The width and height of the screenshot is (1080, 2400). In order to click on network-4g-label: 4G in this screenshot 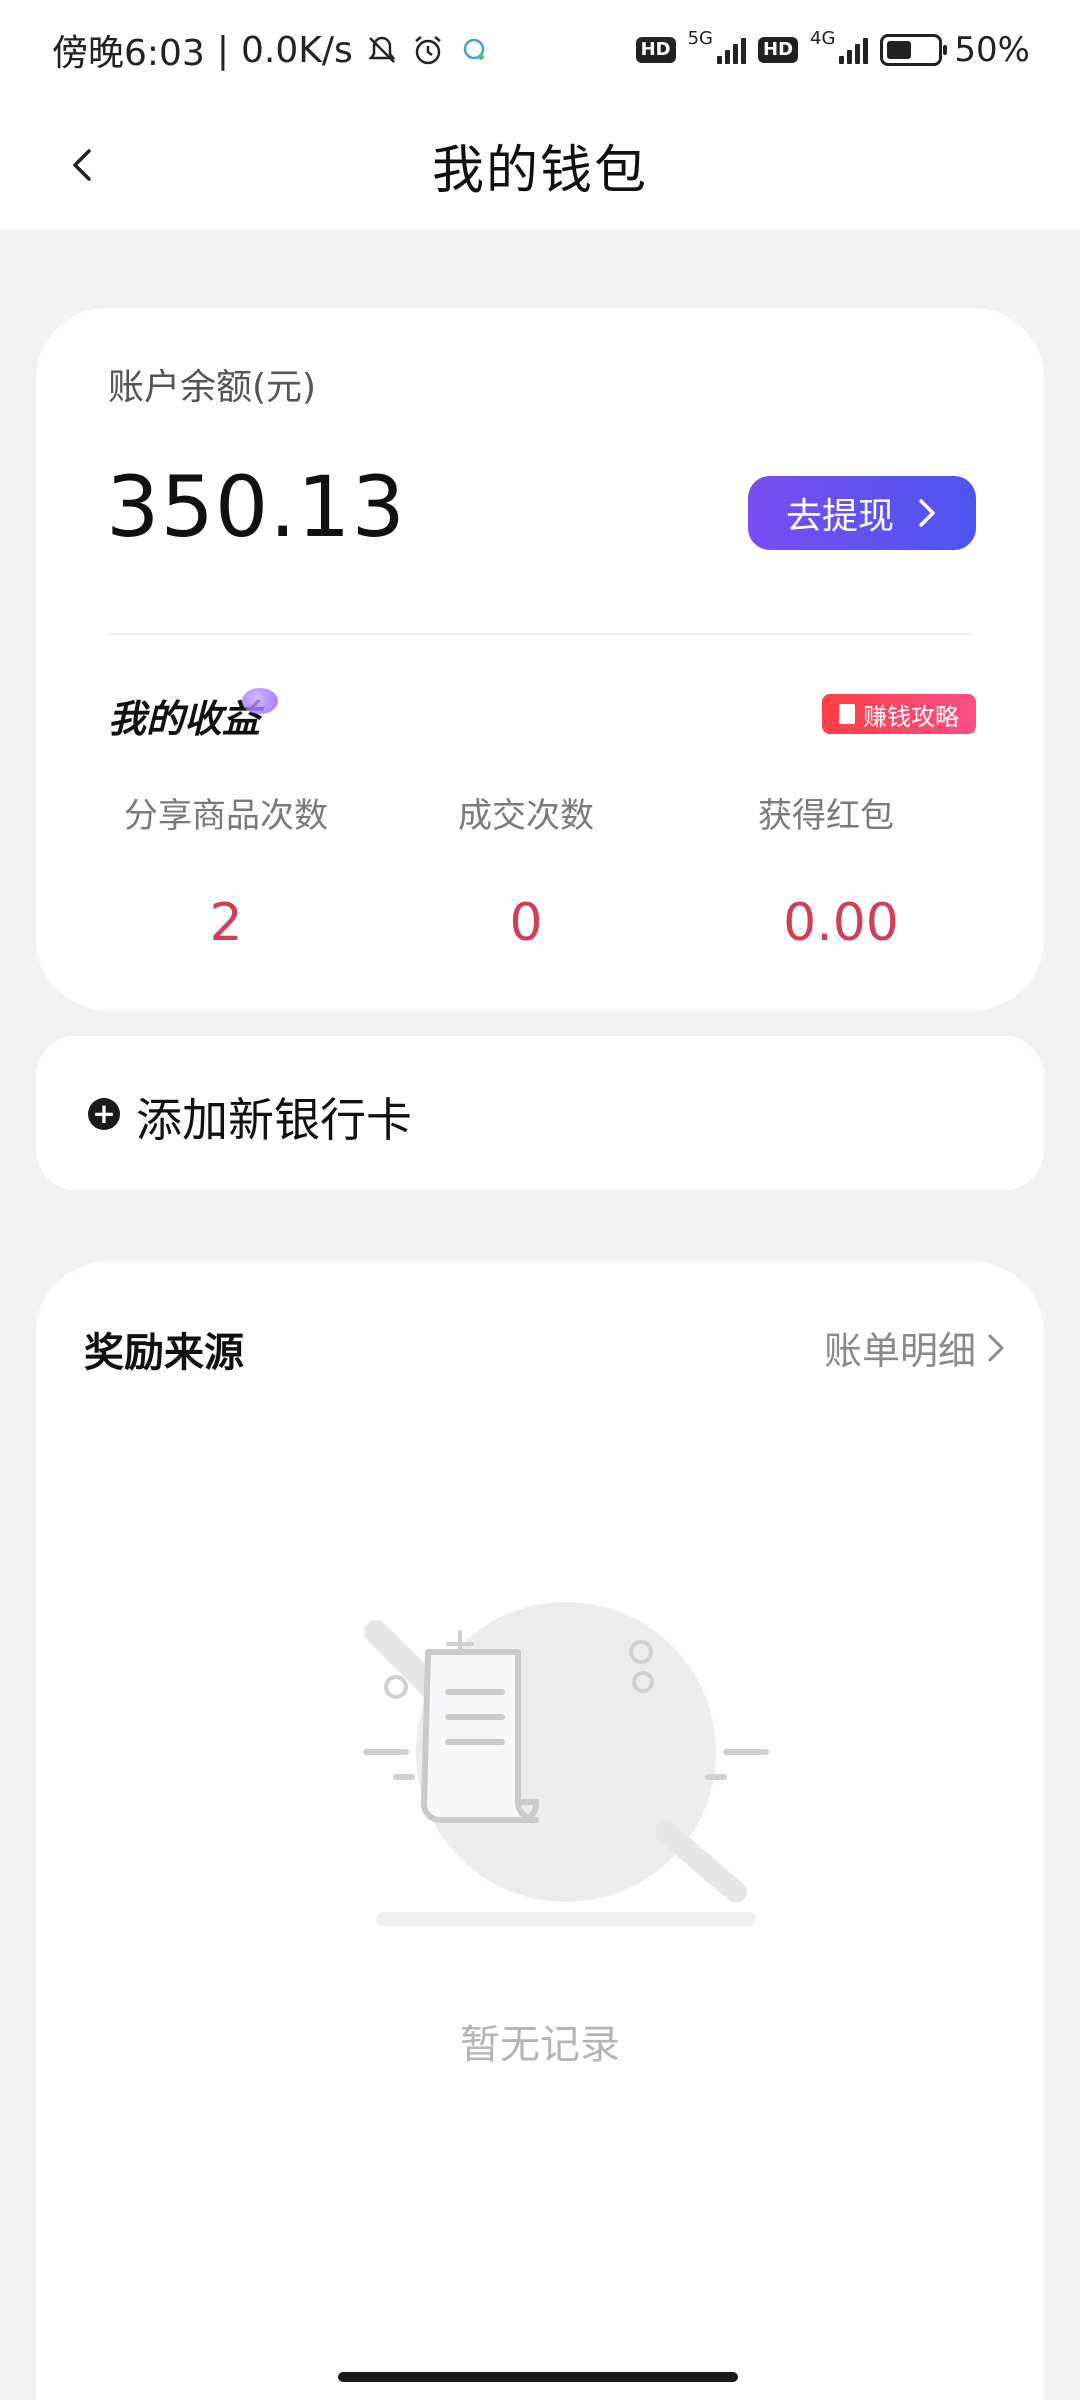, I will do `click(823, 38)`.